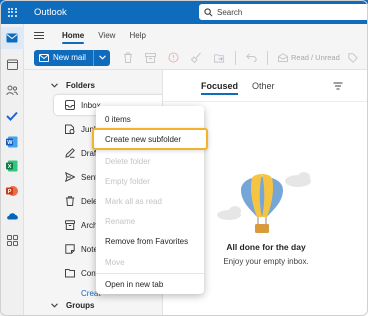 The height and width of the screenshot is (316, 368). Describe the element at coordinates (196, 35) in the screenshot. I see `ribbon-tabs: Home View Help` at that location.